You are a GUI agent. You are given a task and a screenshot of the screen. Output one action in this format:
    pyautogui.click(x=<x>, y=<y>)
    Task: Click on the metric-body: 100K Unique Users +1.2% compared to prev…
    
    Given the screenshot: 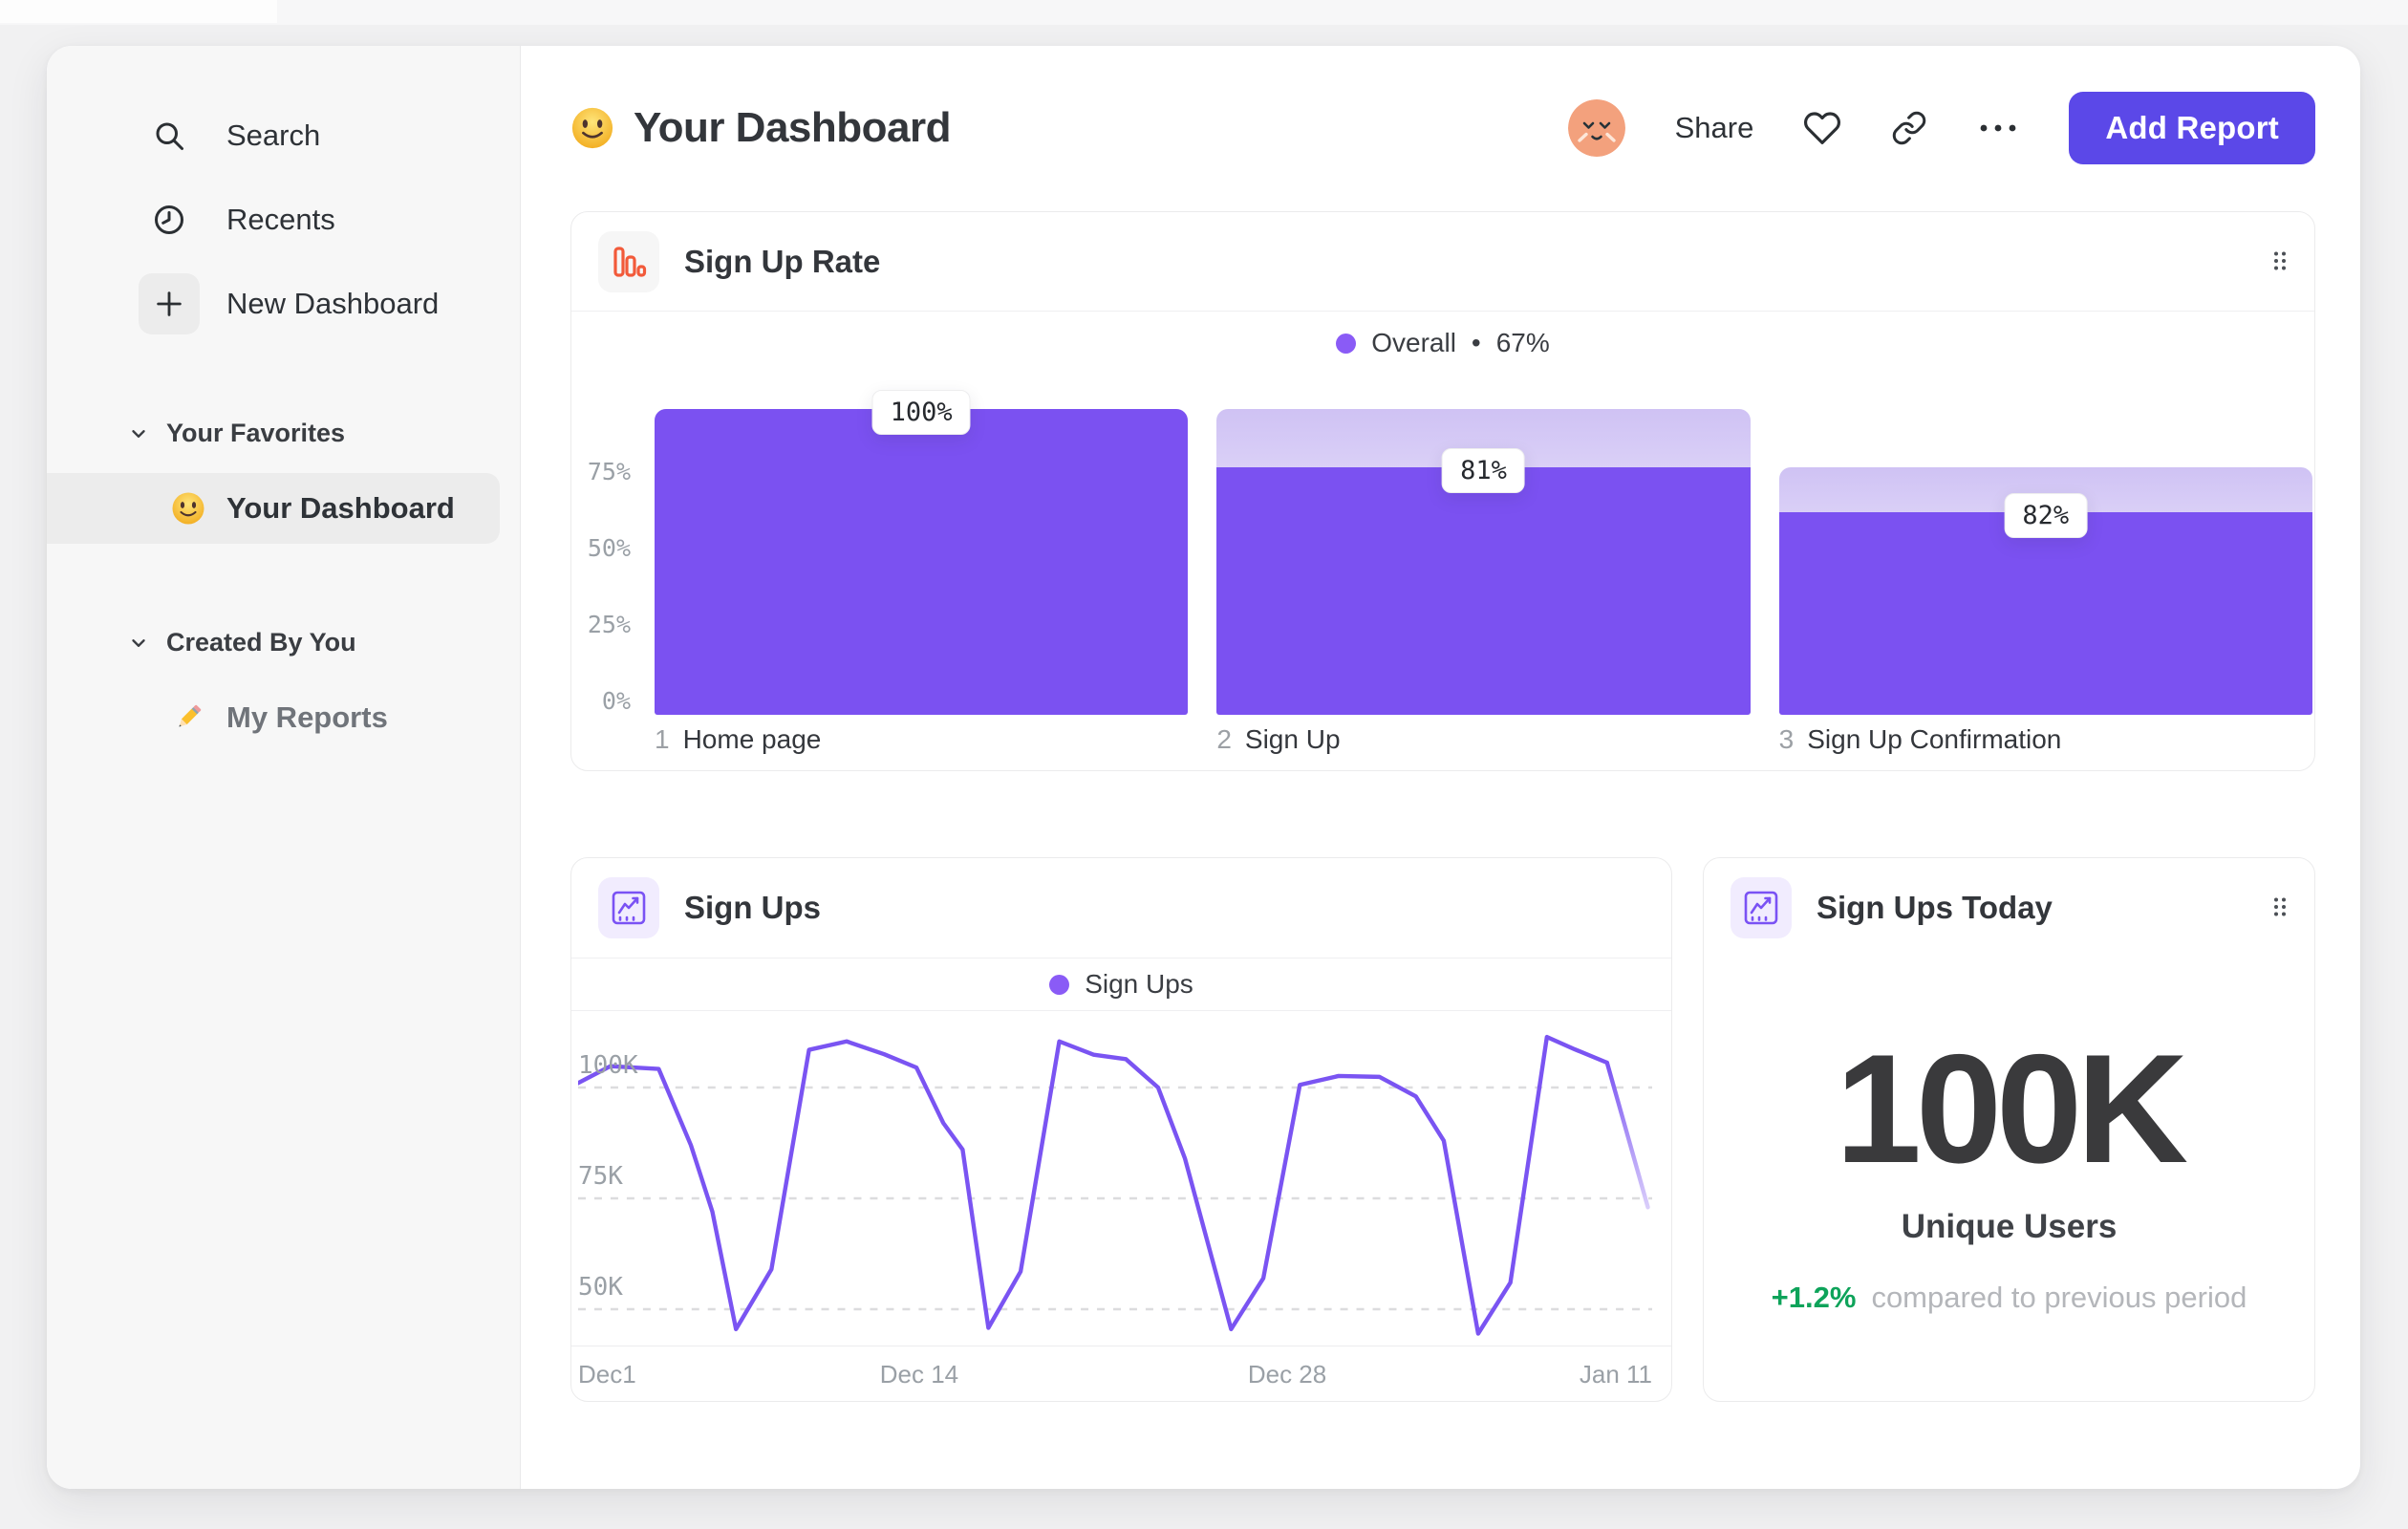 What is the action you would take?
    pyautogui.click(x=2009, y=1136)
    